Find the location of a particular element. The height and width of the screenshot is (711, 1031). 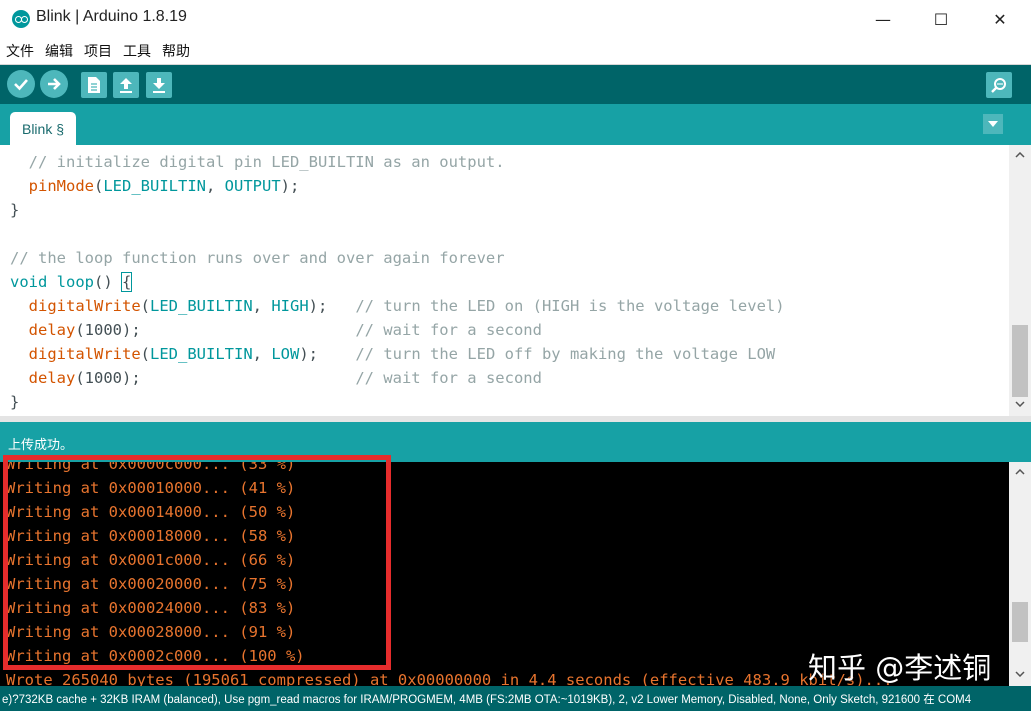

tab-menu-button is located at coordinates (993, 124).